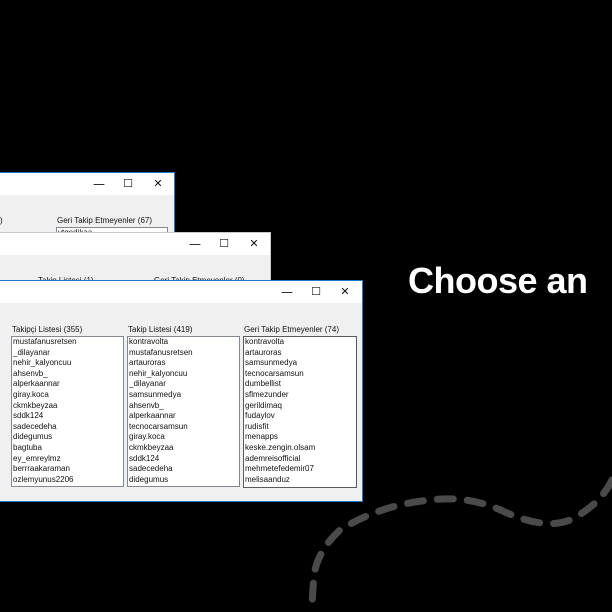  Describe the element at coordinates (300, 427) in the screenshot. I see `list-item: rudisfit` at that location.